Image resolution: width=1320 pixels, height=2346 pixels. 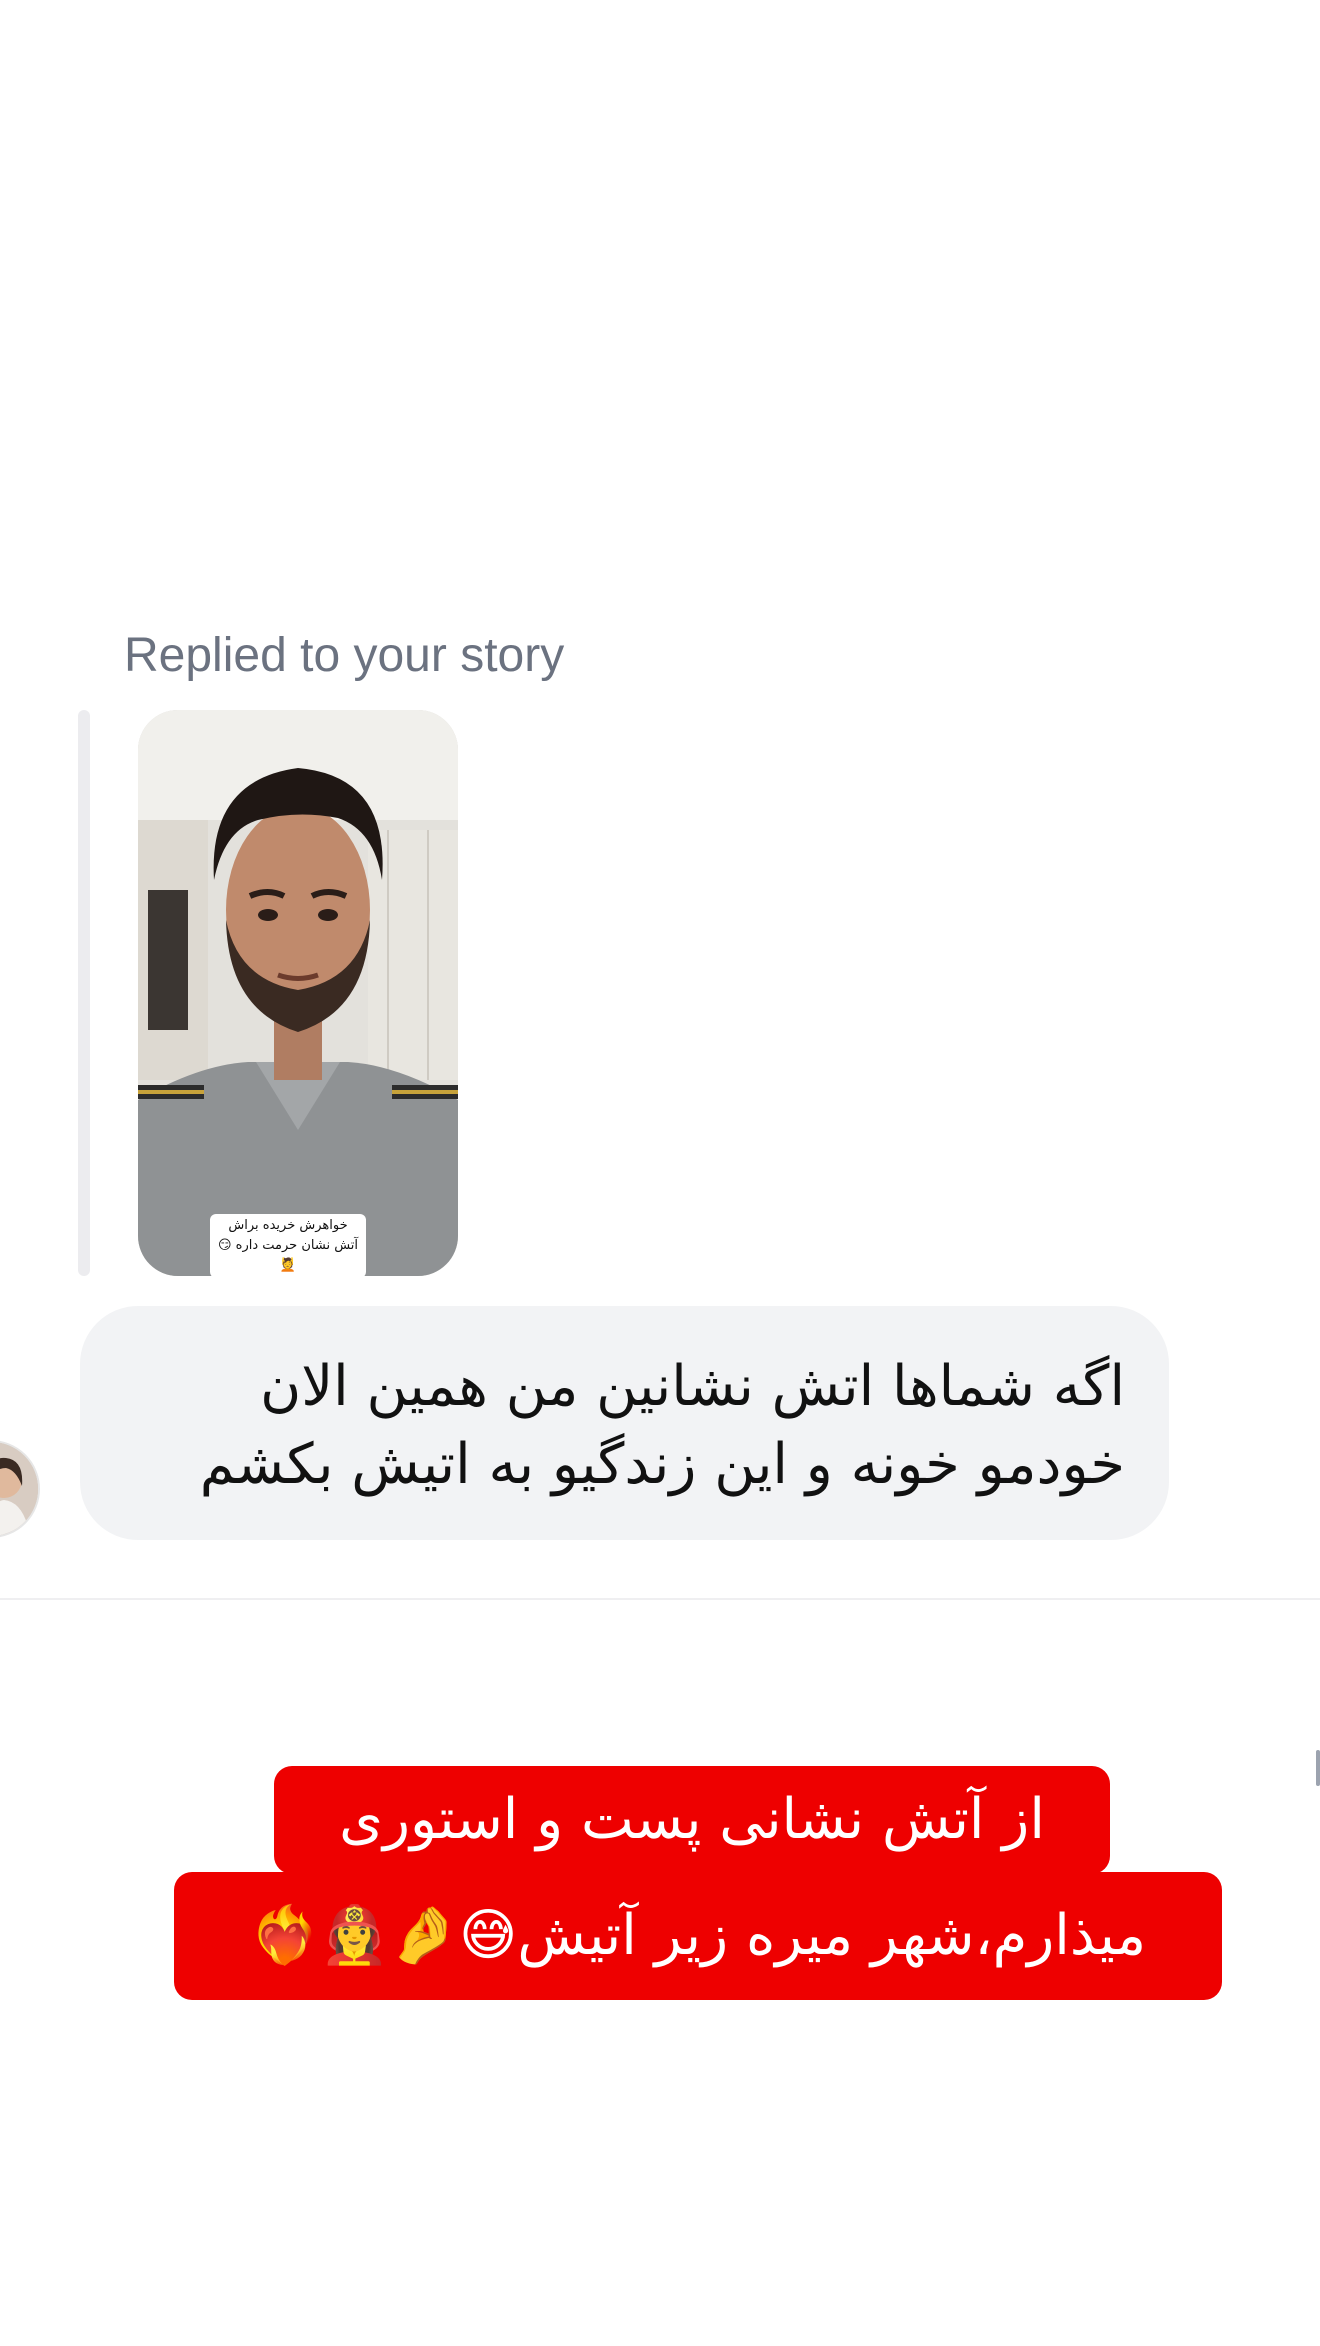 I want to click on avatar-photo, so click(x=19, y=1489).